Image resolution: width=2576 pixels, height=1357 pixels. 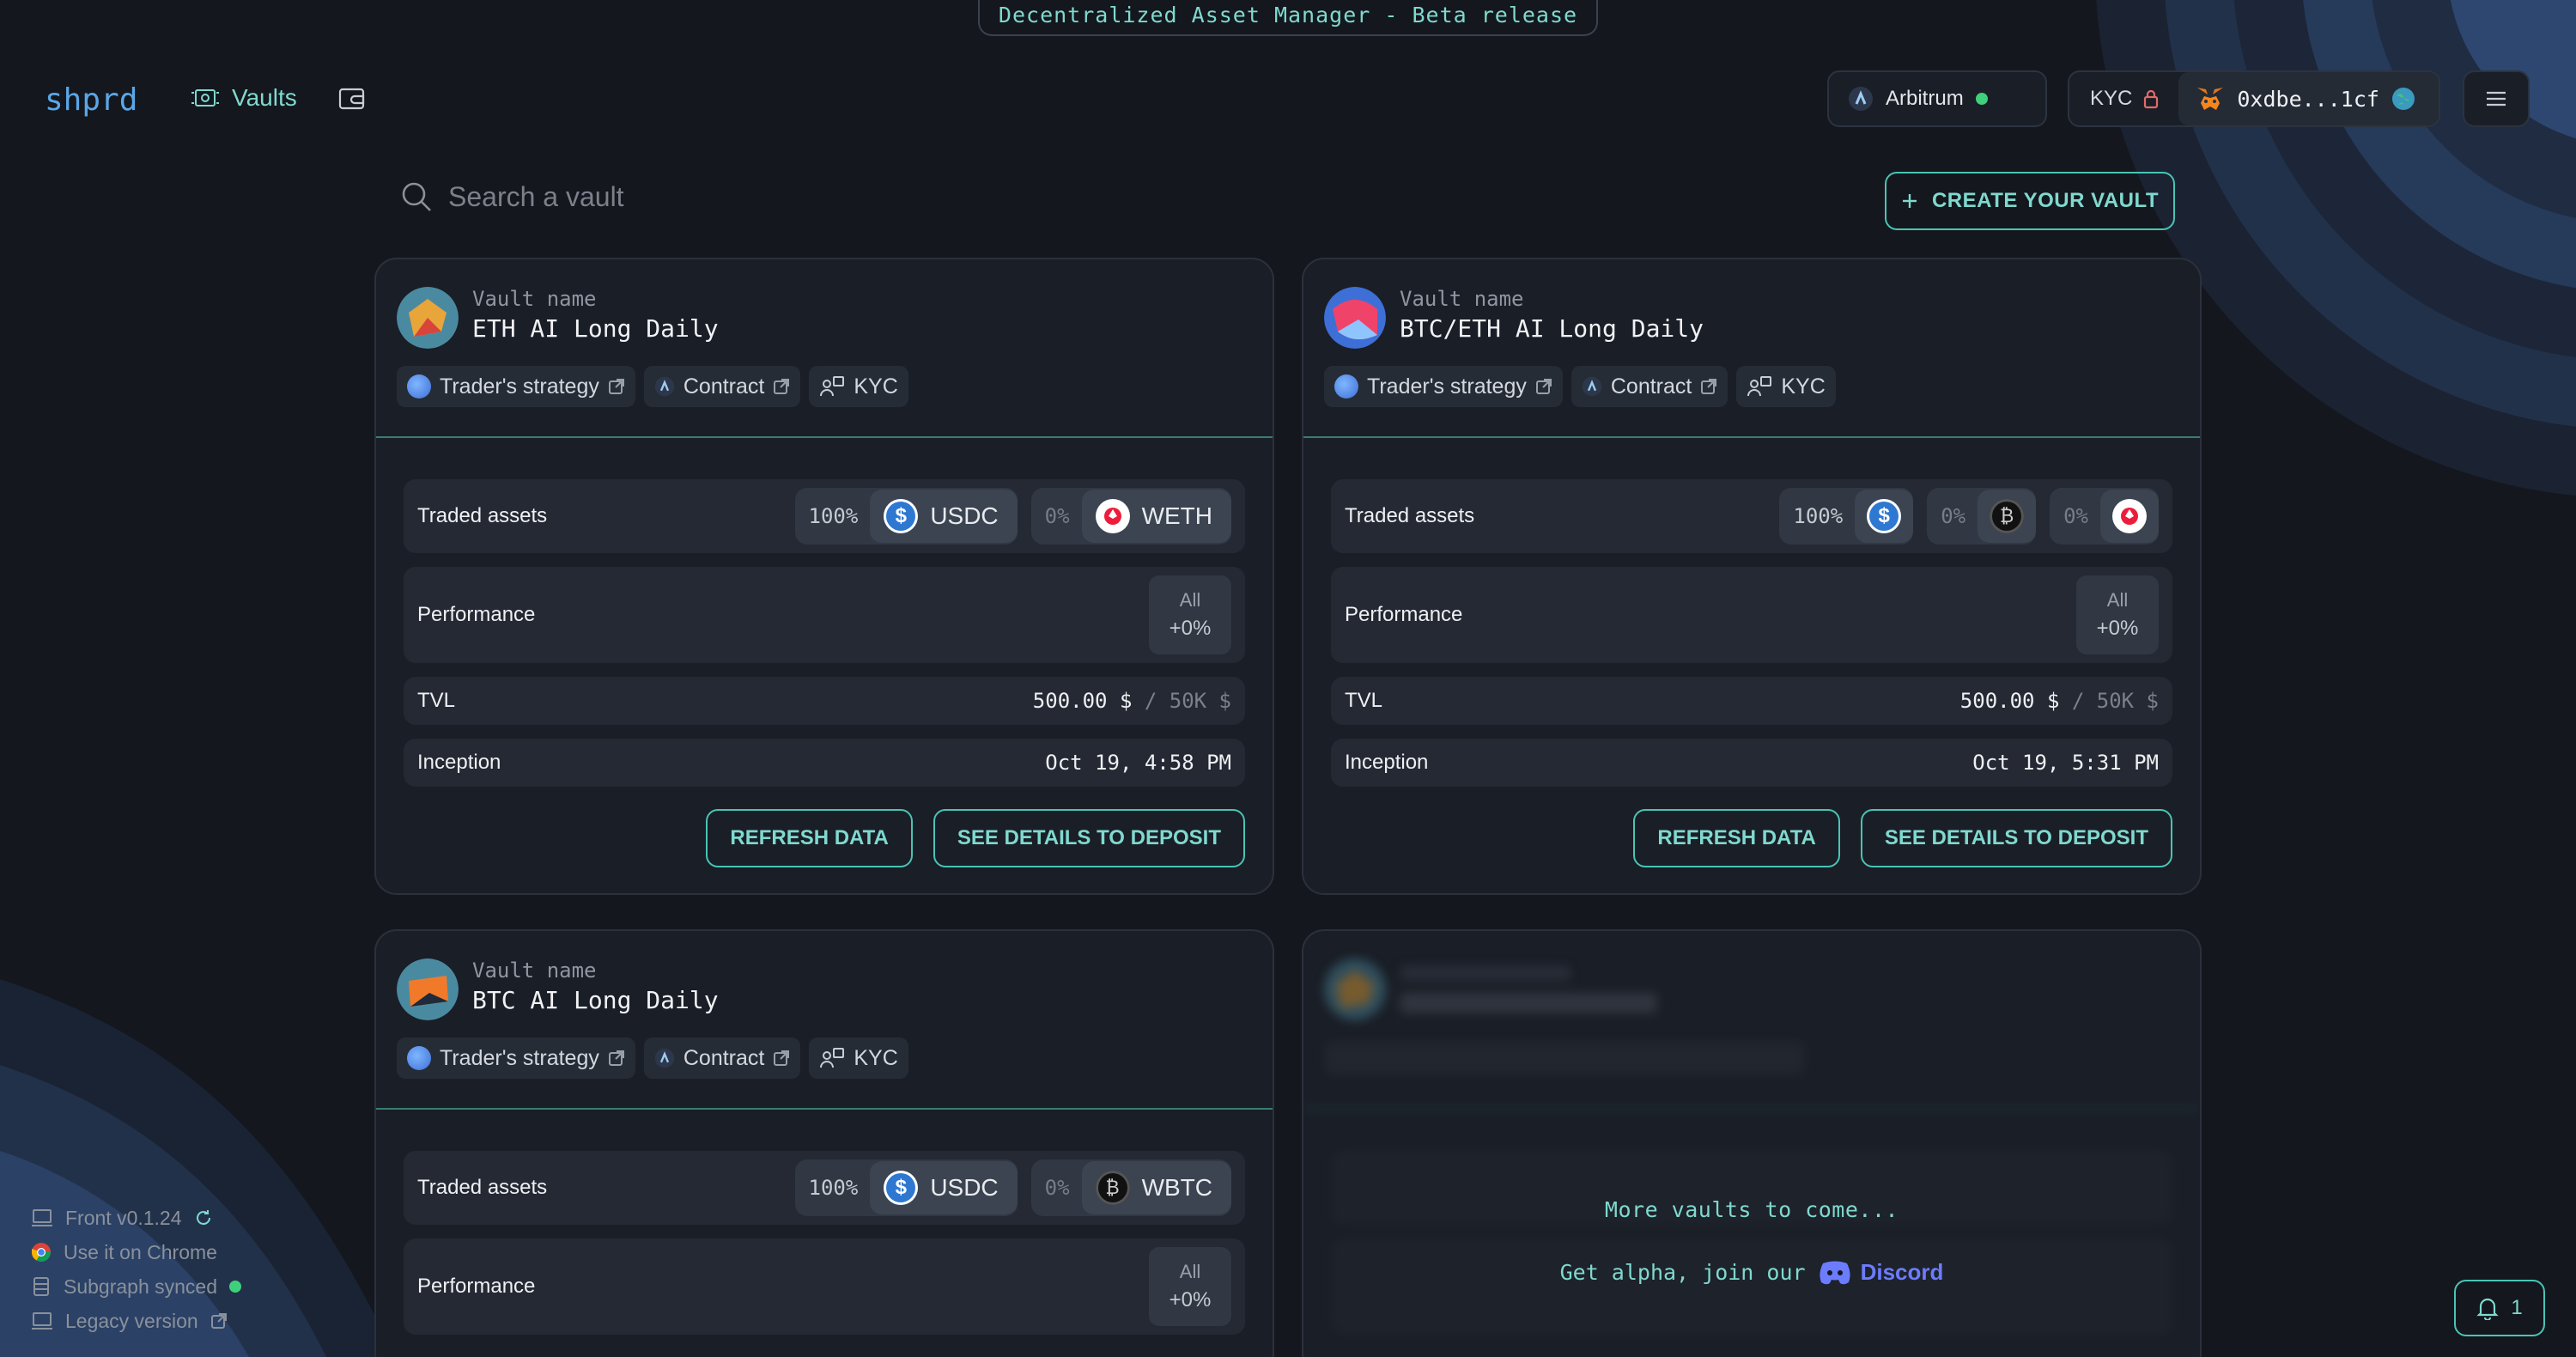 I want to click on contract-label: Contract, so click(x=1651, y=387).